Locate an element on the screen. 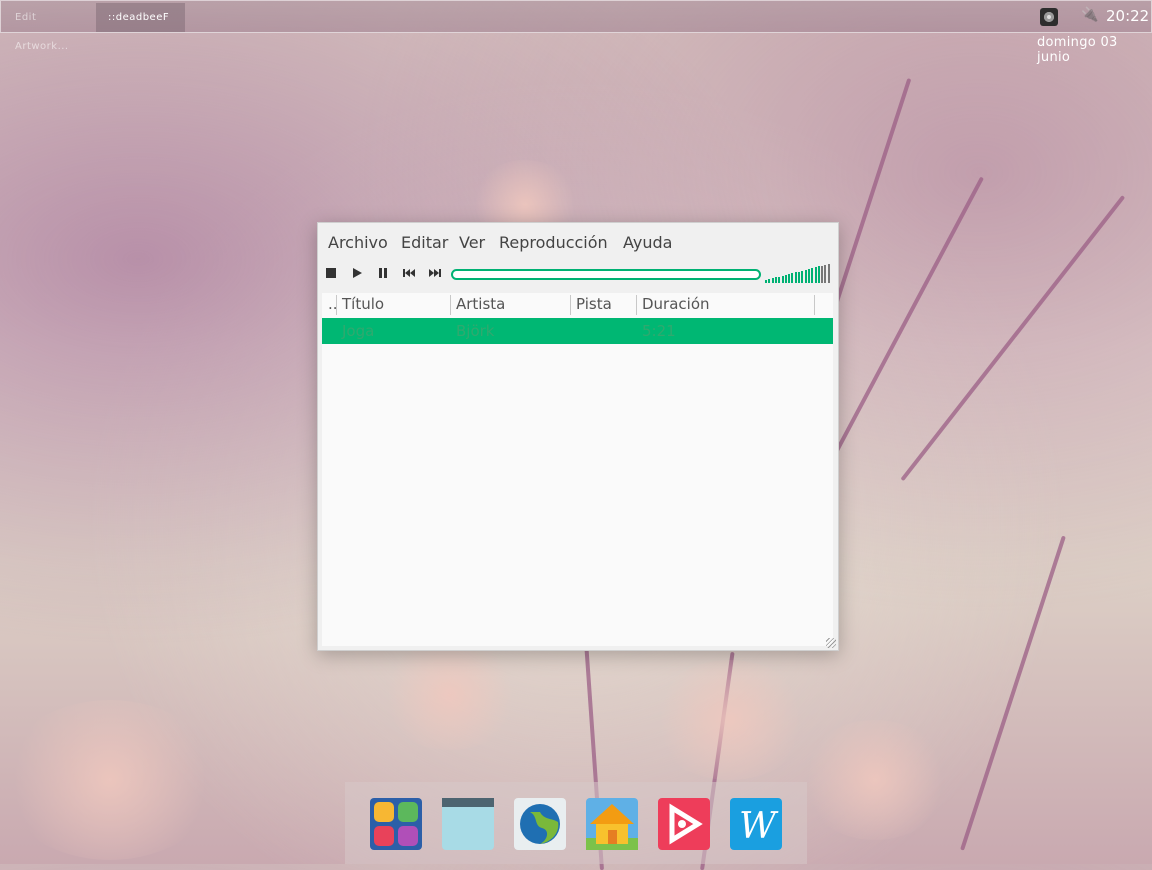 The height and width of the screenshot is (870, 1152). clock: 20:22 is located at coordinates (1127, 16).